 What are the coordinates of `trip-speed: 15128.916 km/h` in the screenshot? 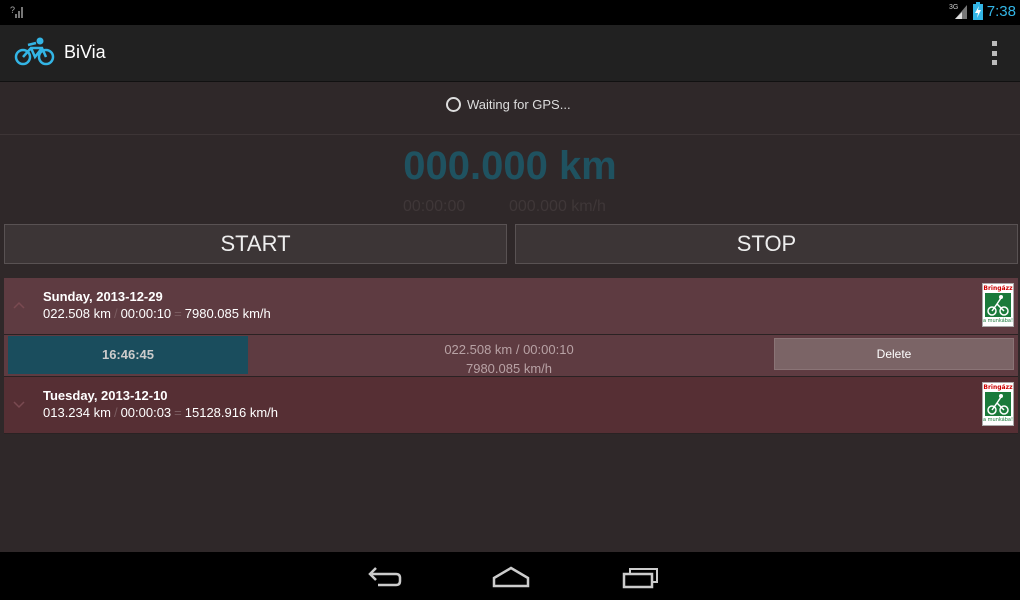 It's located at (231, 412).